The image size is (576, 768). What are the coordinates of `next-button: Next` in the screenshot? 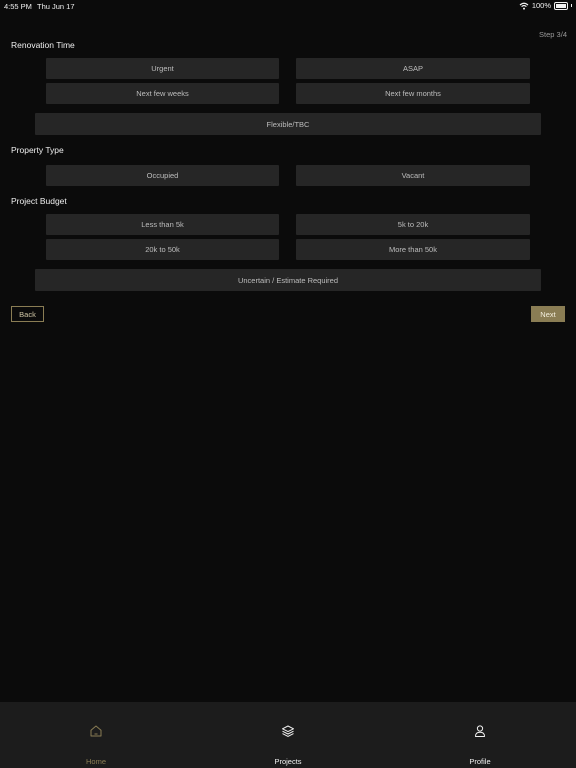 It's located at (548, 314).